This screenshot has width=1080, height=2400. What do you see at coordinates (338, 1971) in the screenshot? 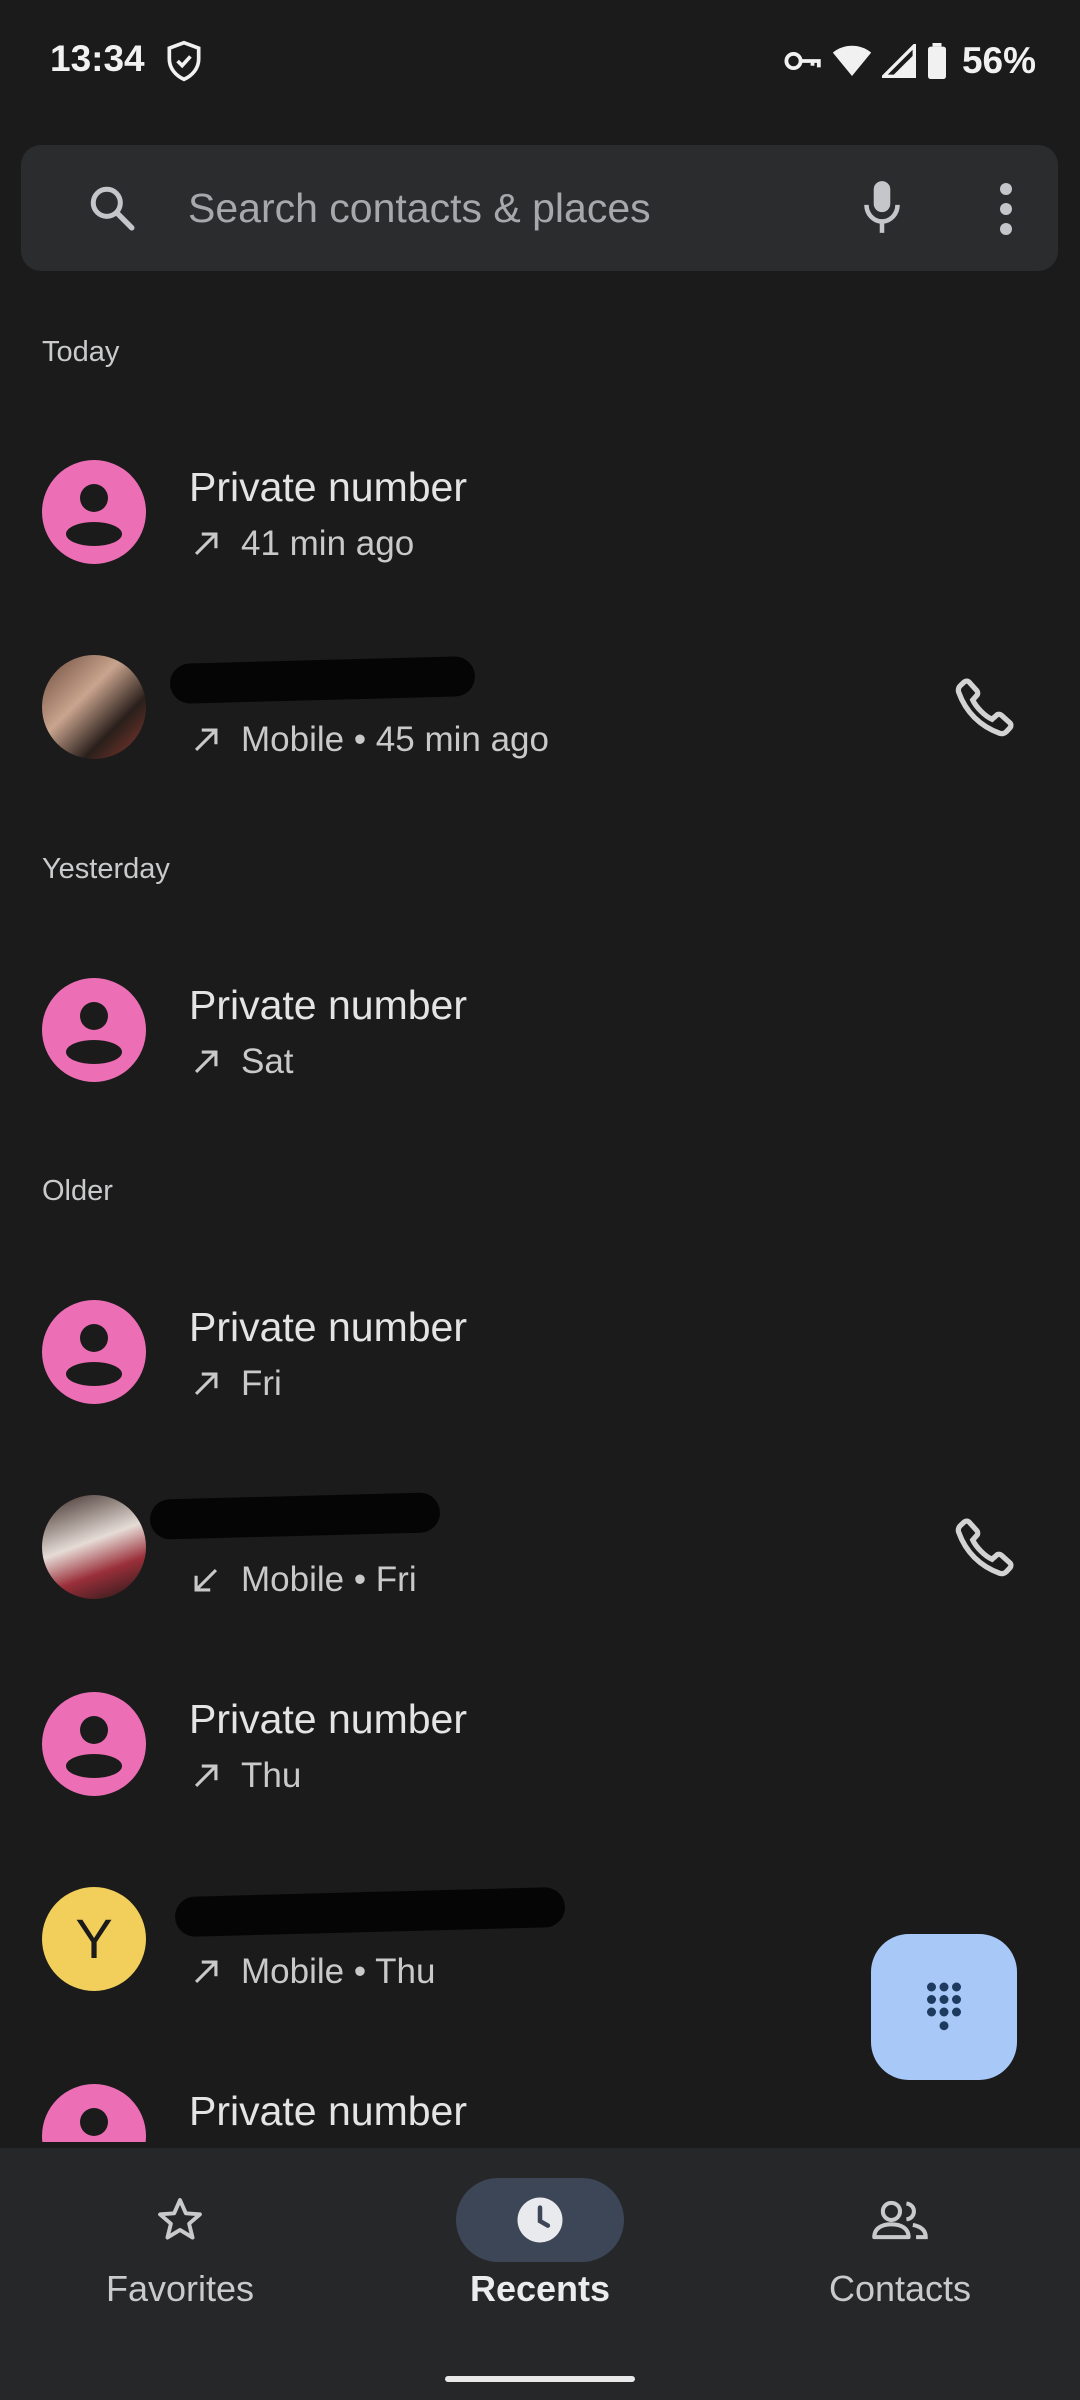
I see `call-time: Mobile • Thu` at bounding box center [338, 1971].